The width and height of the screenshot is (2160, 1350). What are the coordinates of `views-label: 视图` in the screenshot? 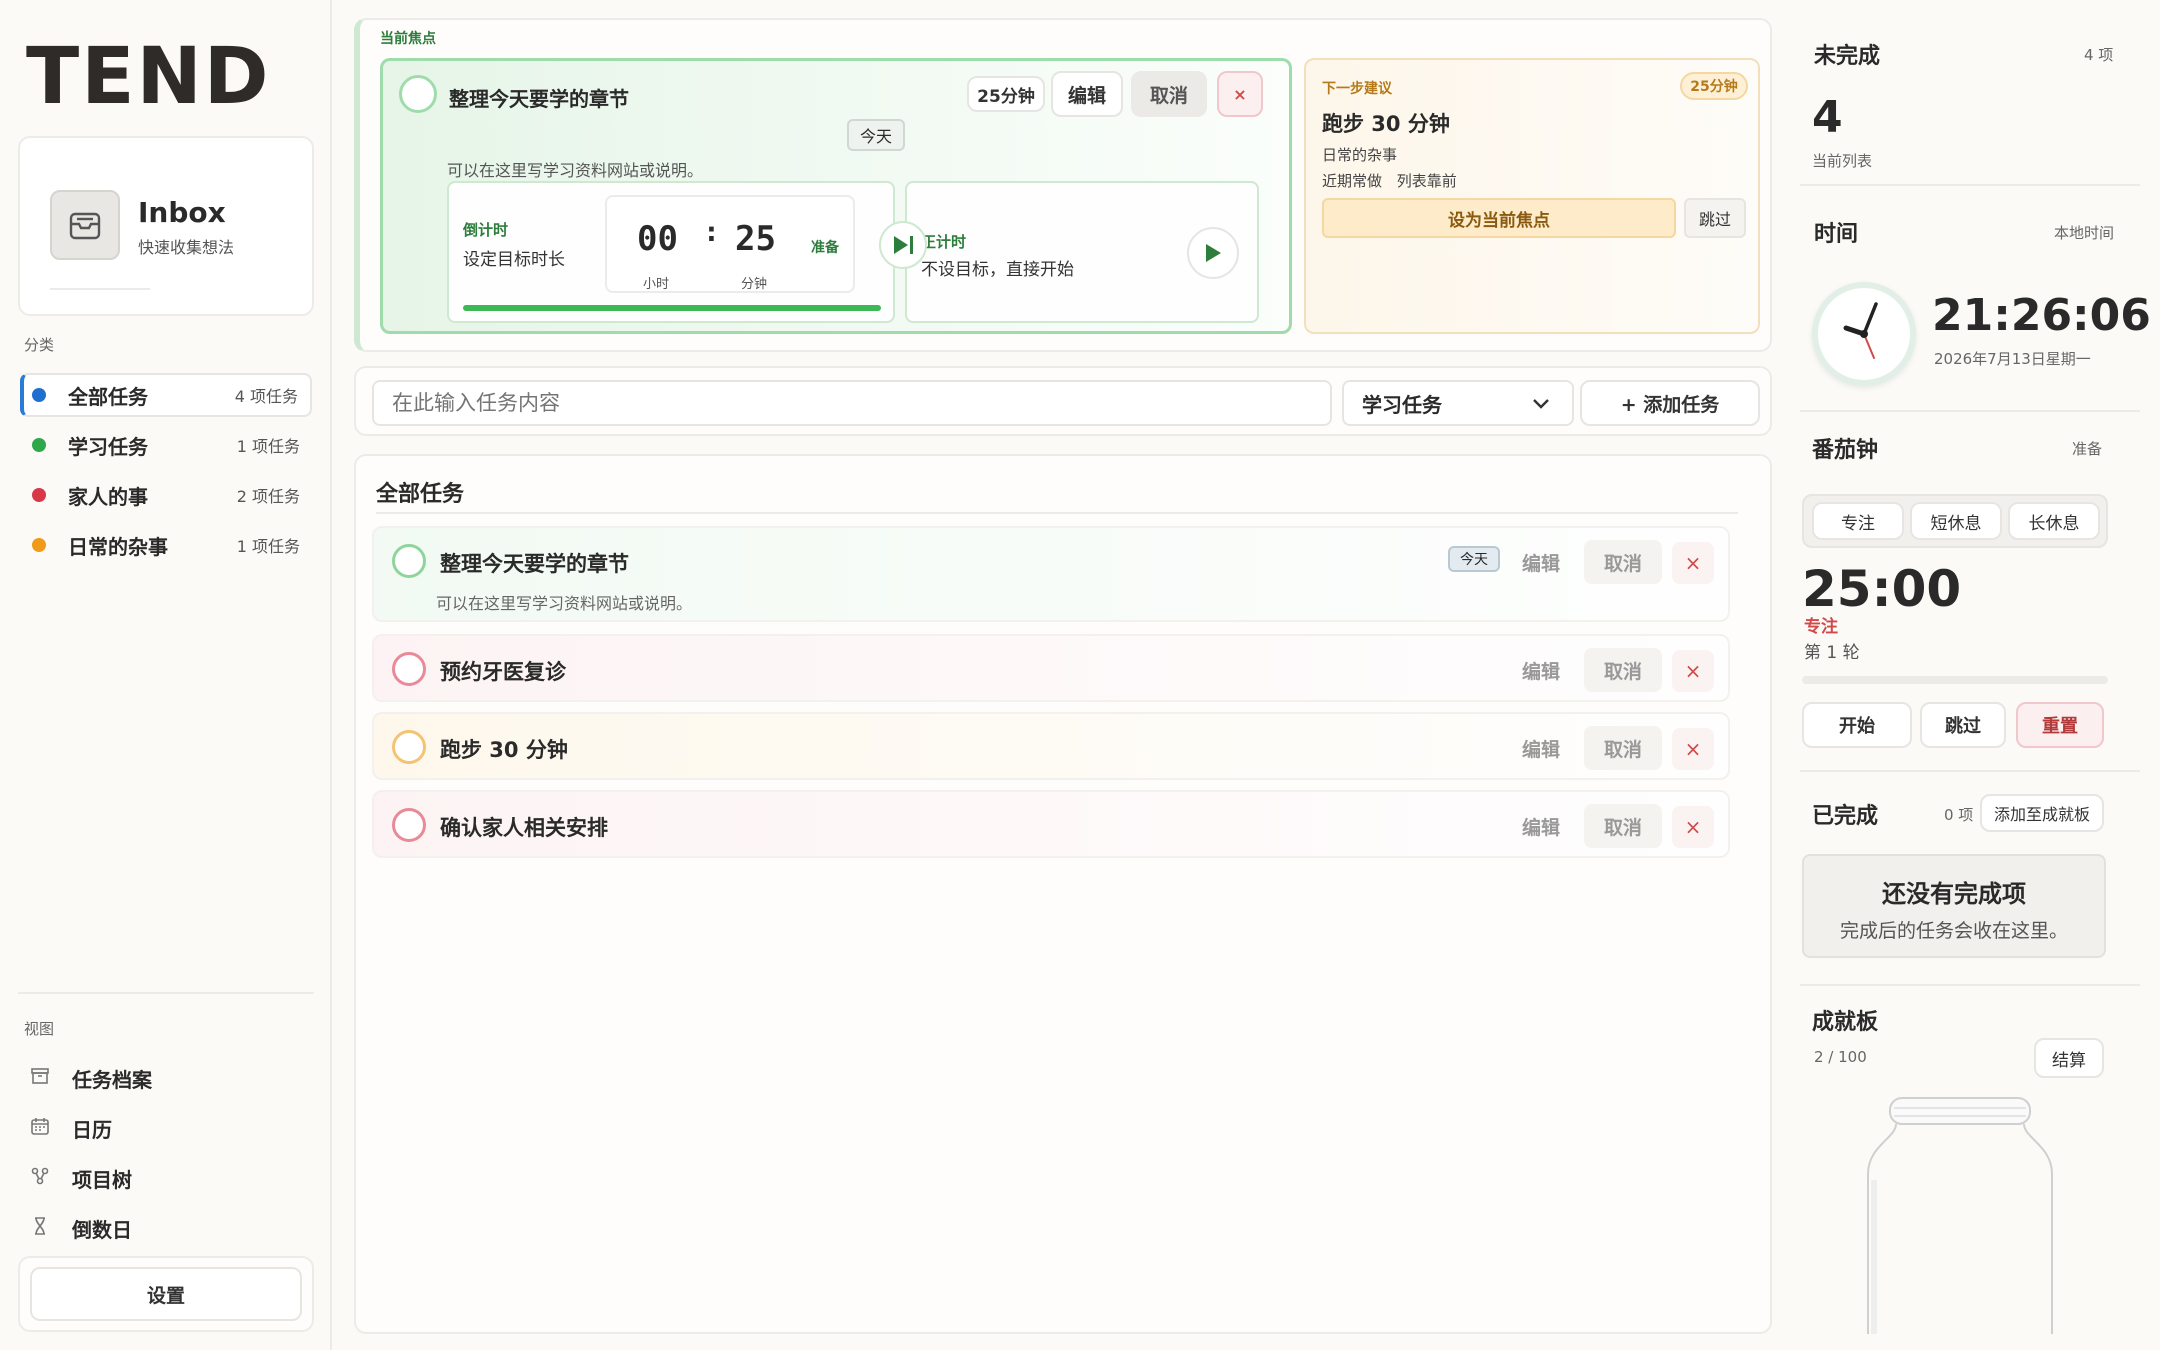 It's located at (39, 1029).